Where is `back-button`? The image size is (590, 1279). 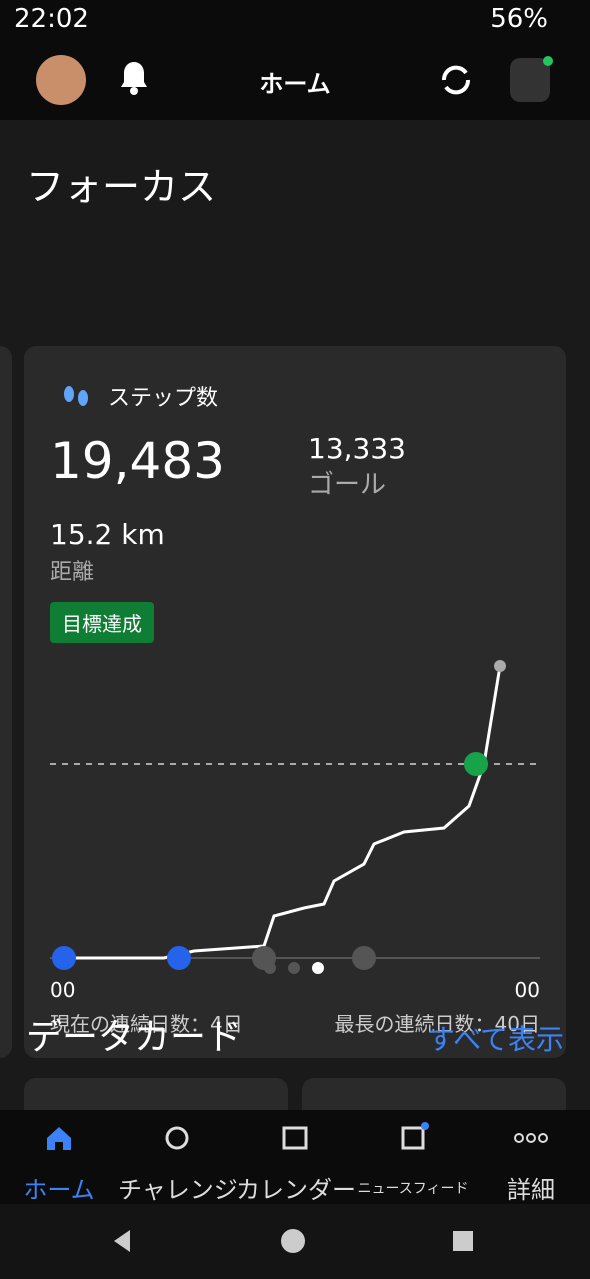
back-button is located at coordinates (123, 1241).